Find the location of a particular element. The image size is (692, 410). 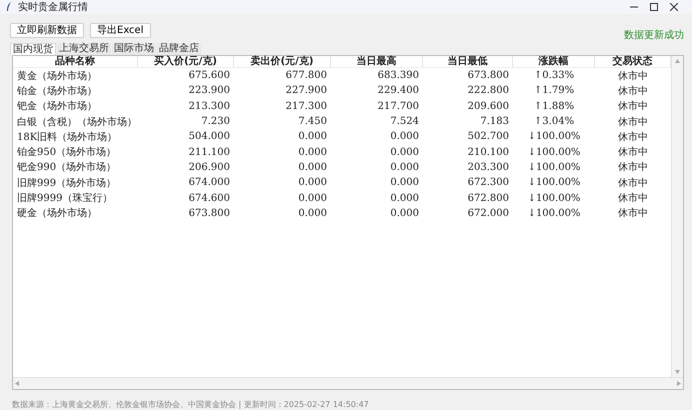

table-cell-text: 213.300 is located at coordinates (209, 106).